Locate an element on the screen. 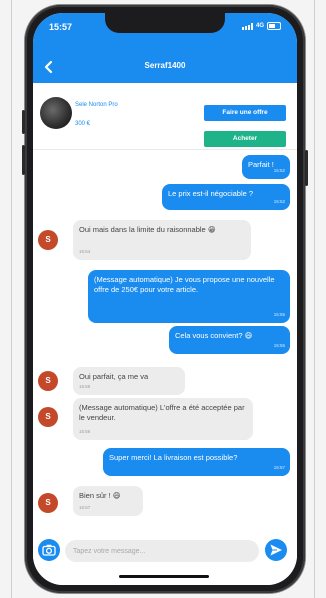 This screenshot has height=598, width=326. message-bubble-outgoing: Cela vous convient? 😄 15:55 is located at coordinates (229, 340).